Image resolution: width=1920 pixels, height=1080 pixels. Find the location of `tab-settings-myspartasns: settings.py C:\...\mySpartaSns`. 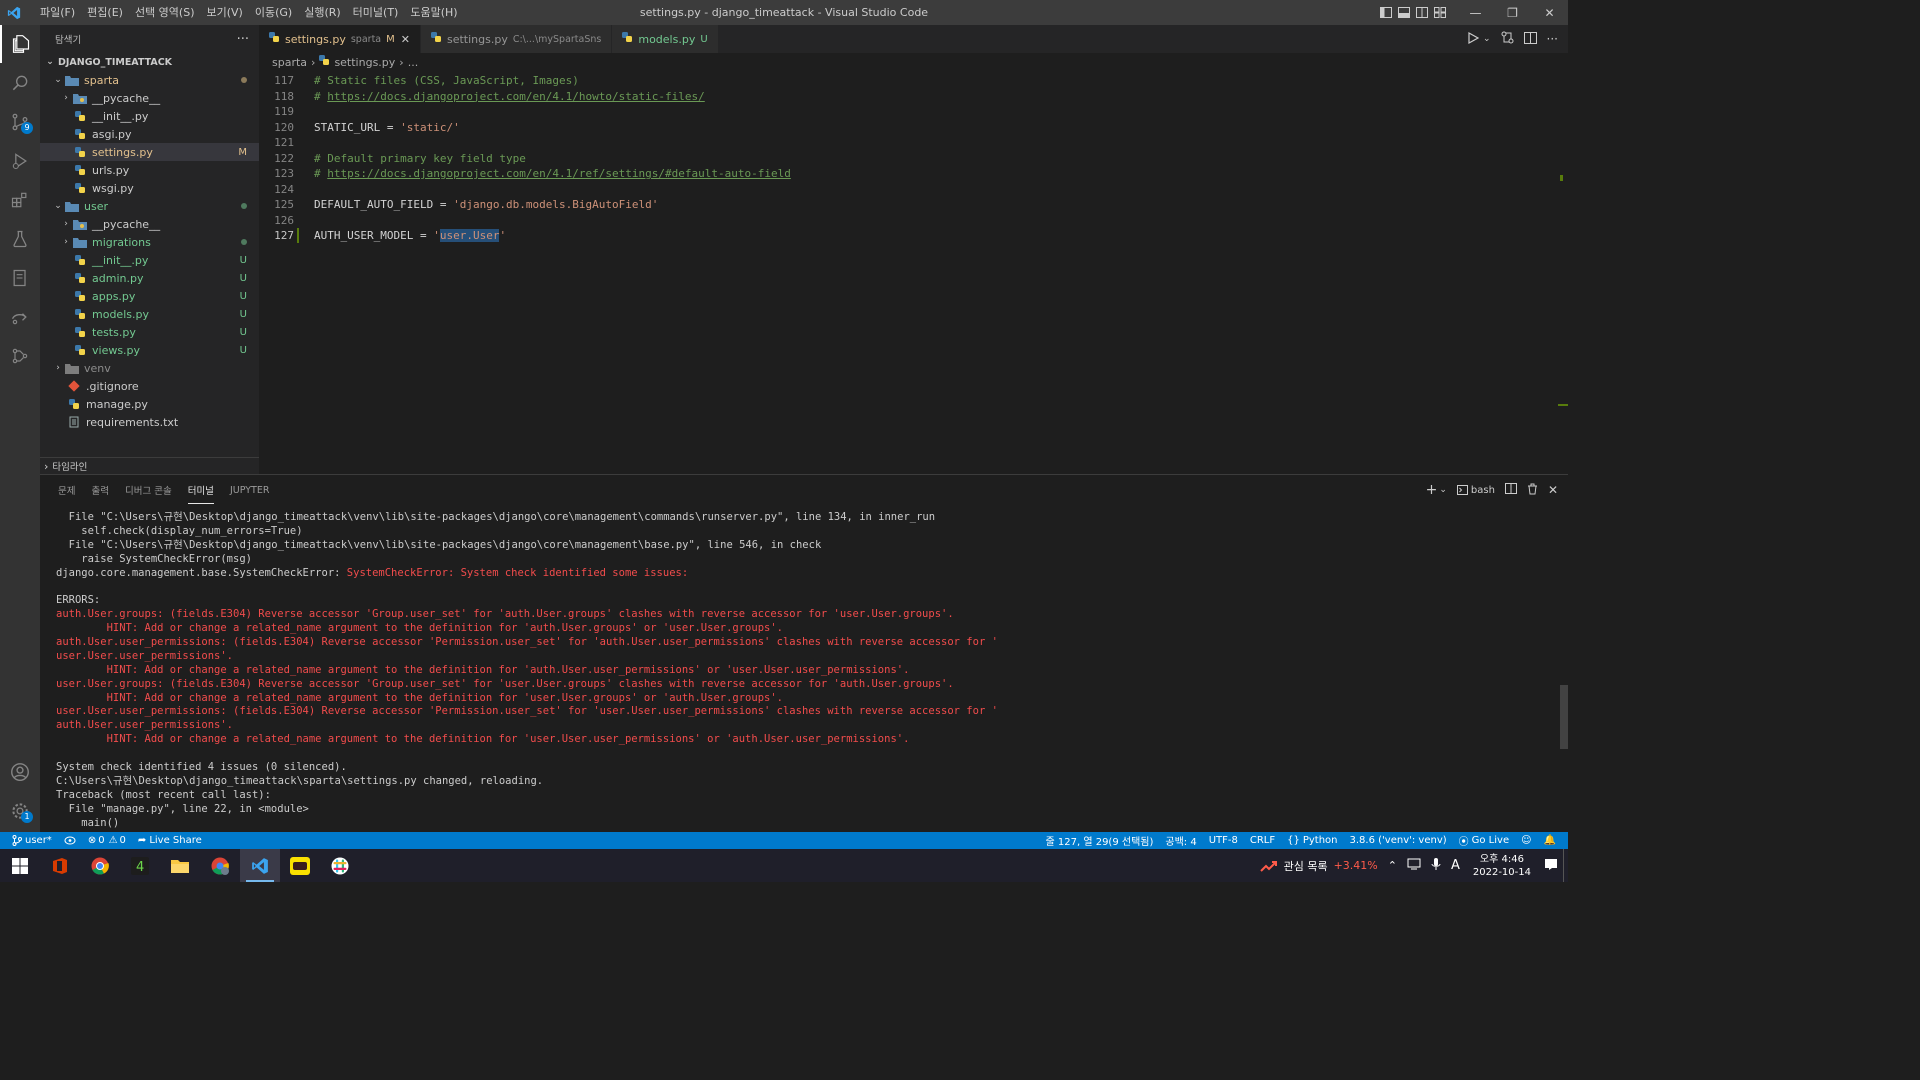

tab-settings-myspartasns: settings.py C:\...\mySpartaSns is located at coordinates (516, 39).